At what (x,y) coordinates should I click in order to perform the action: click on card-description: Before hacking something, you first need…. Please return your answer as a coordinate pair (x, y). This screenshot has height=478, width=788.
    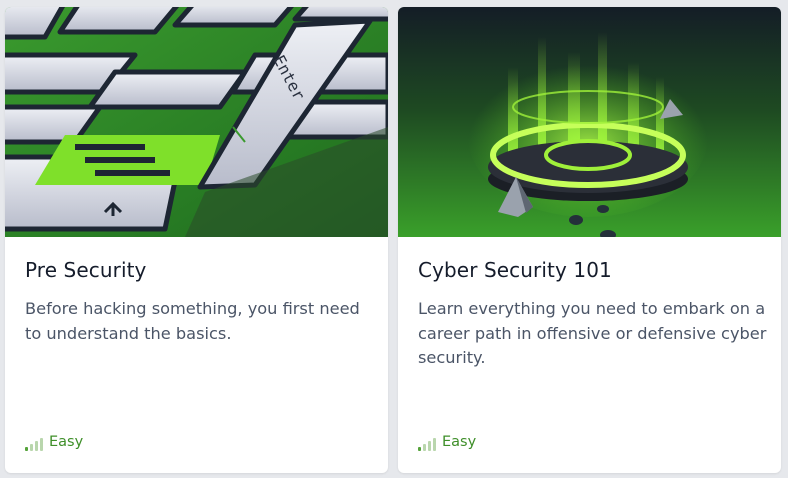
    Looking at the image, I should click on (192, 321).